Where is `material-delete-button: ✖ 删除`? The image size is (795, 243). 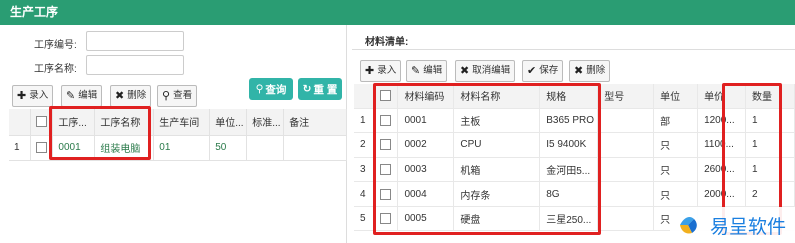 material-delete-button: ✖ 删除 is located at coordinates (590, 71).